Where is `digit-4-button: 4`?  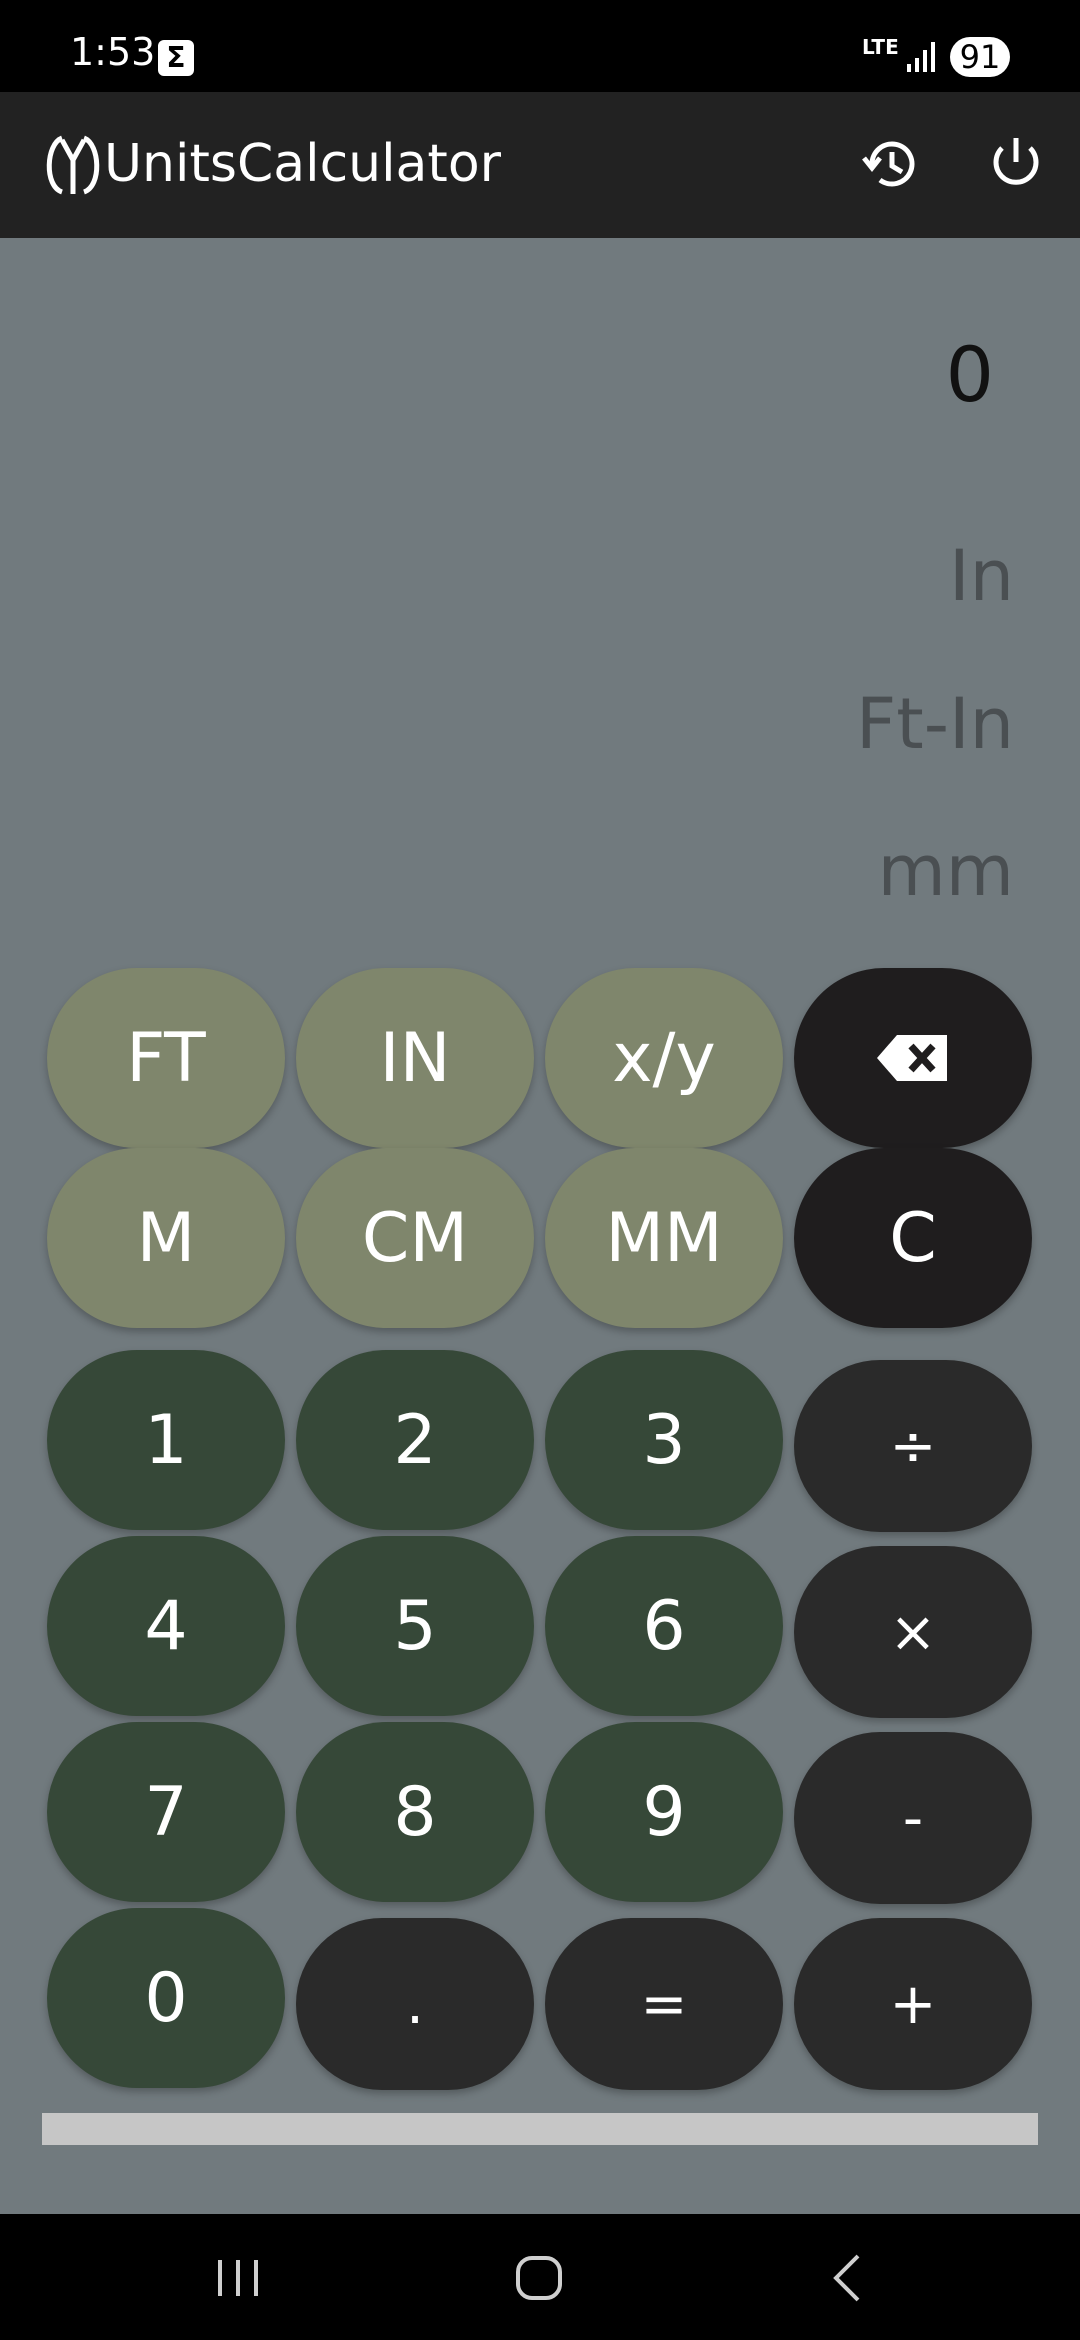
digit-4-button: 4 is located at coordinates (166, 1626).